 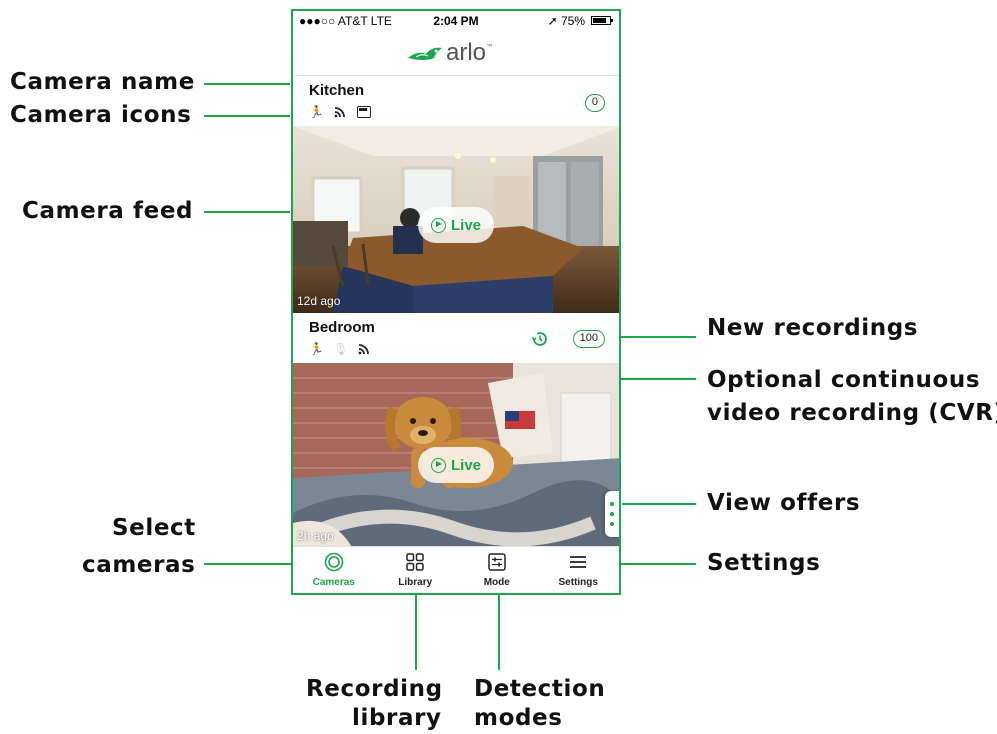 I want to click on tab-label: Mode, so click(x=496, y=582).